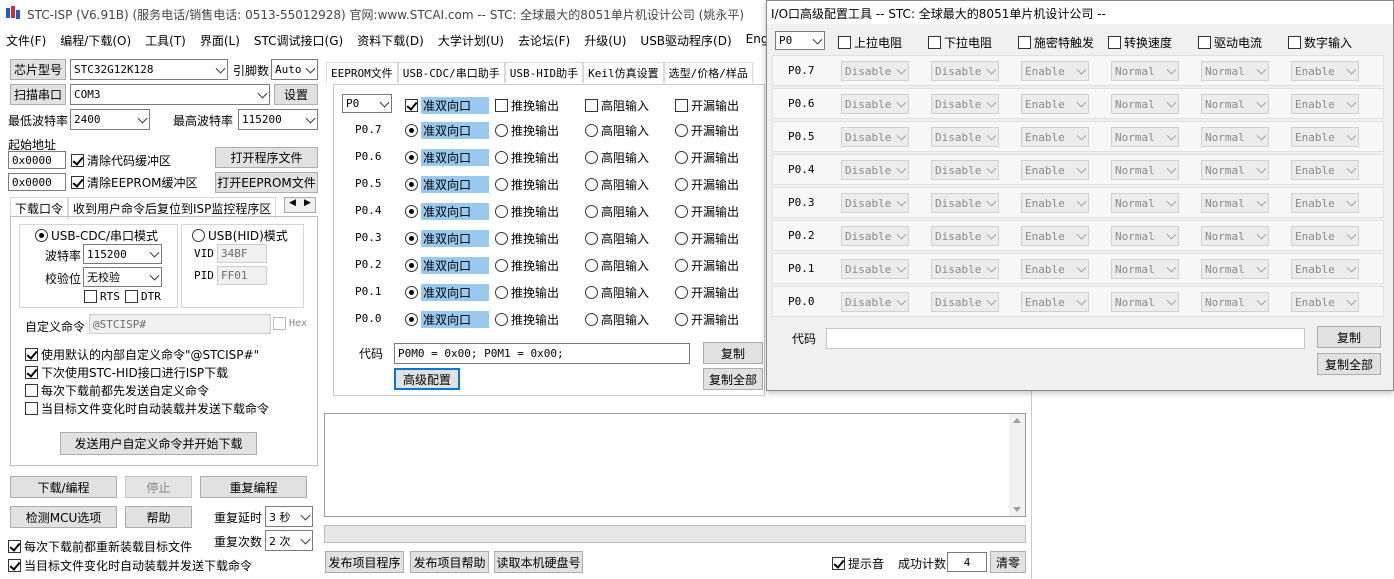 The height and width of the screenshot is (579, 1394). I want to click on menu-university: 大学计划(U), so click(471, 40).